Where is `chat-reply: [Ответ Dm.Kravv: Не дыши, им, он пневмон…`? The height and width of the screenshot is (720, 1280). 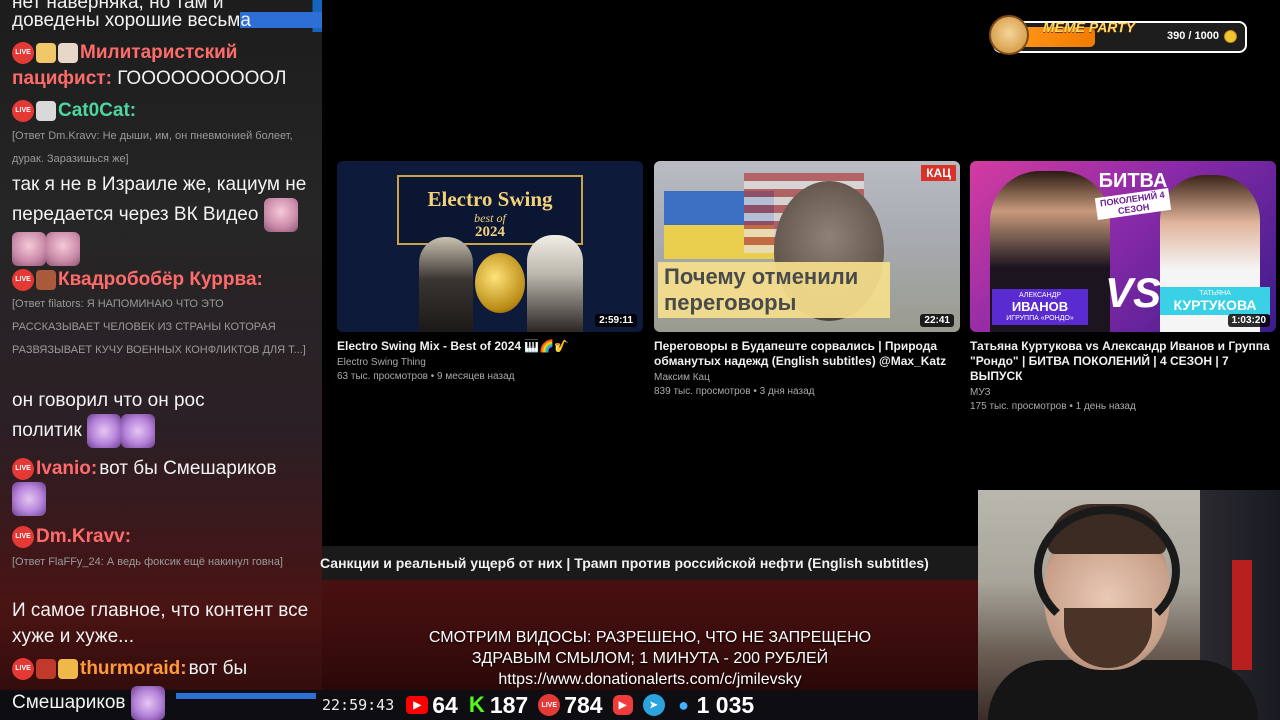
chat-reply: [Ответ Dm.Kravv: Не дыши, им, он пневмон… is located at coordinates (152, 147).